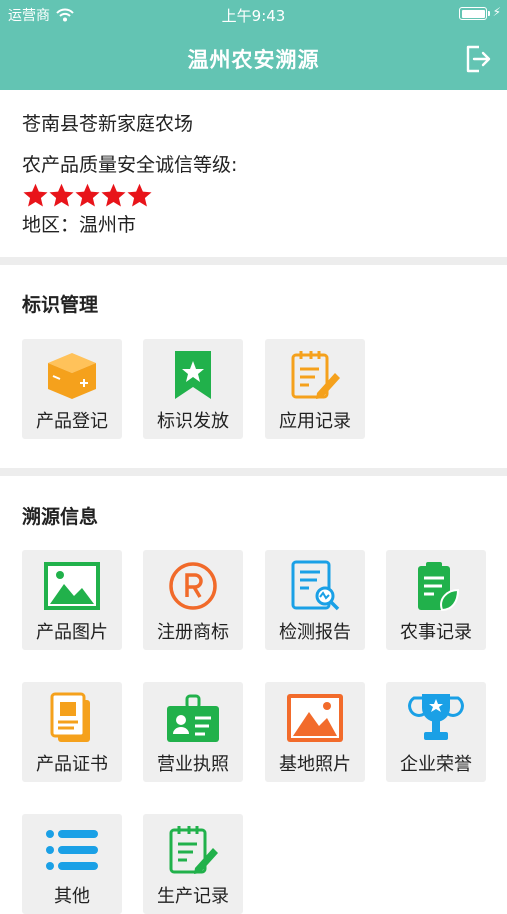 The image size is (507, 914). I want to click on rating-stars, so click(257, 195).